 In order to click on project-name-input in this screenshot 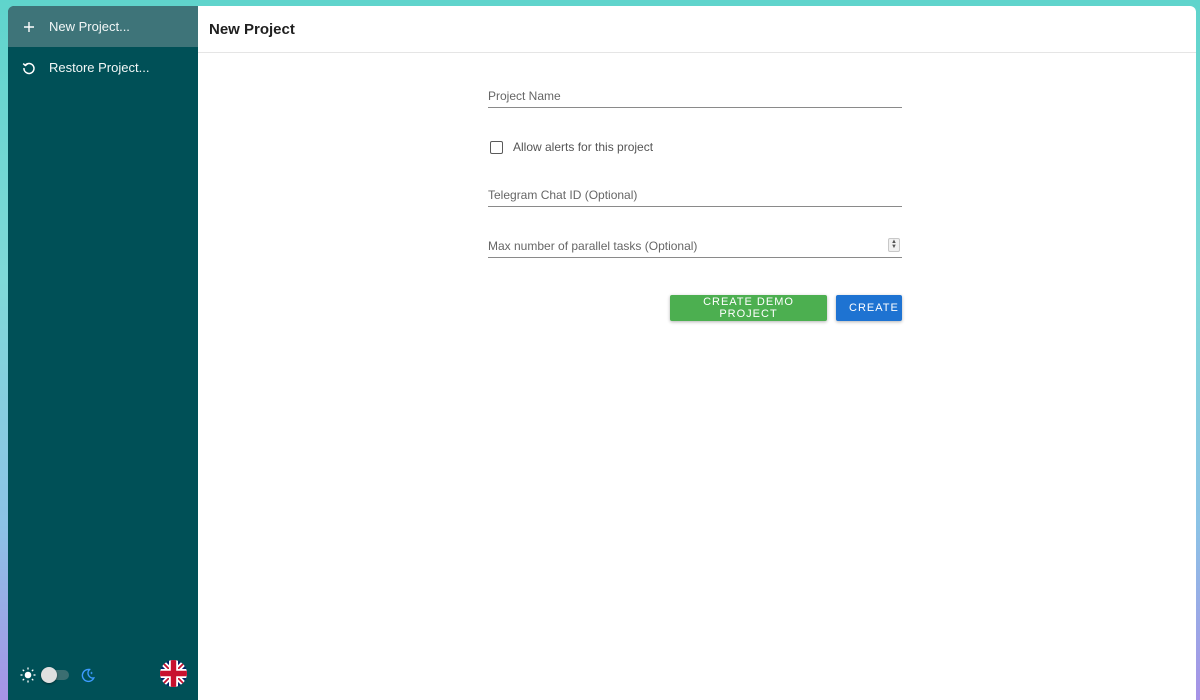, I will do `click(683, 96)`.